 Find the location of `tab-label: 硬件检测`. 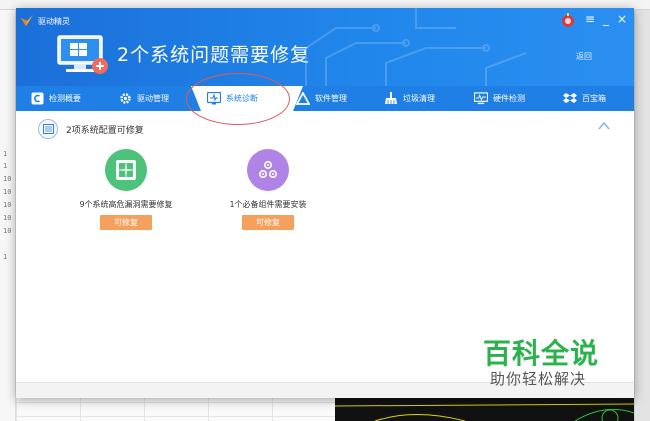

tab-label: 硬件检测 is located at coordinates (509, 98).